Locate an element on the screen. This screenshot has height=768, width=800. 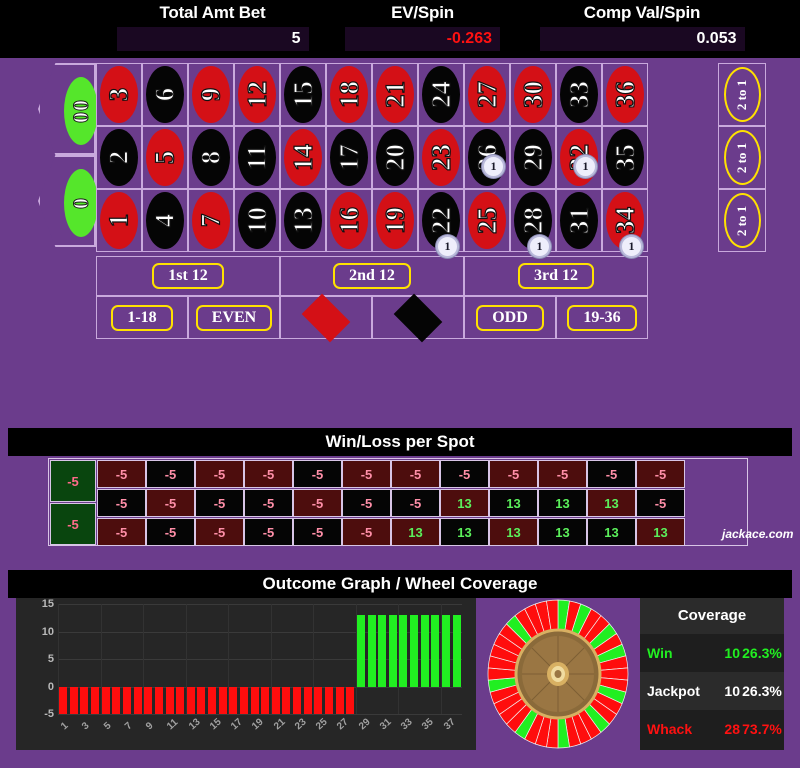
bet-chip-split-31-34: 1 is located at coordinates (631, 246).